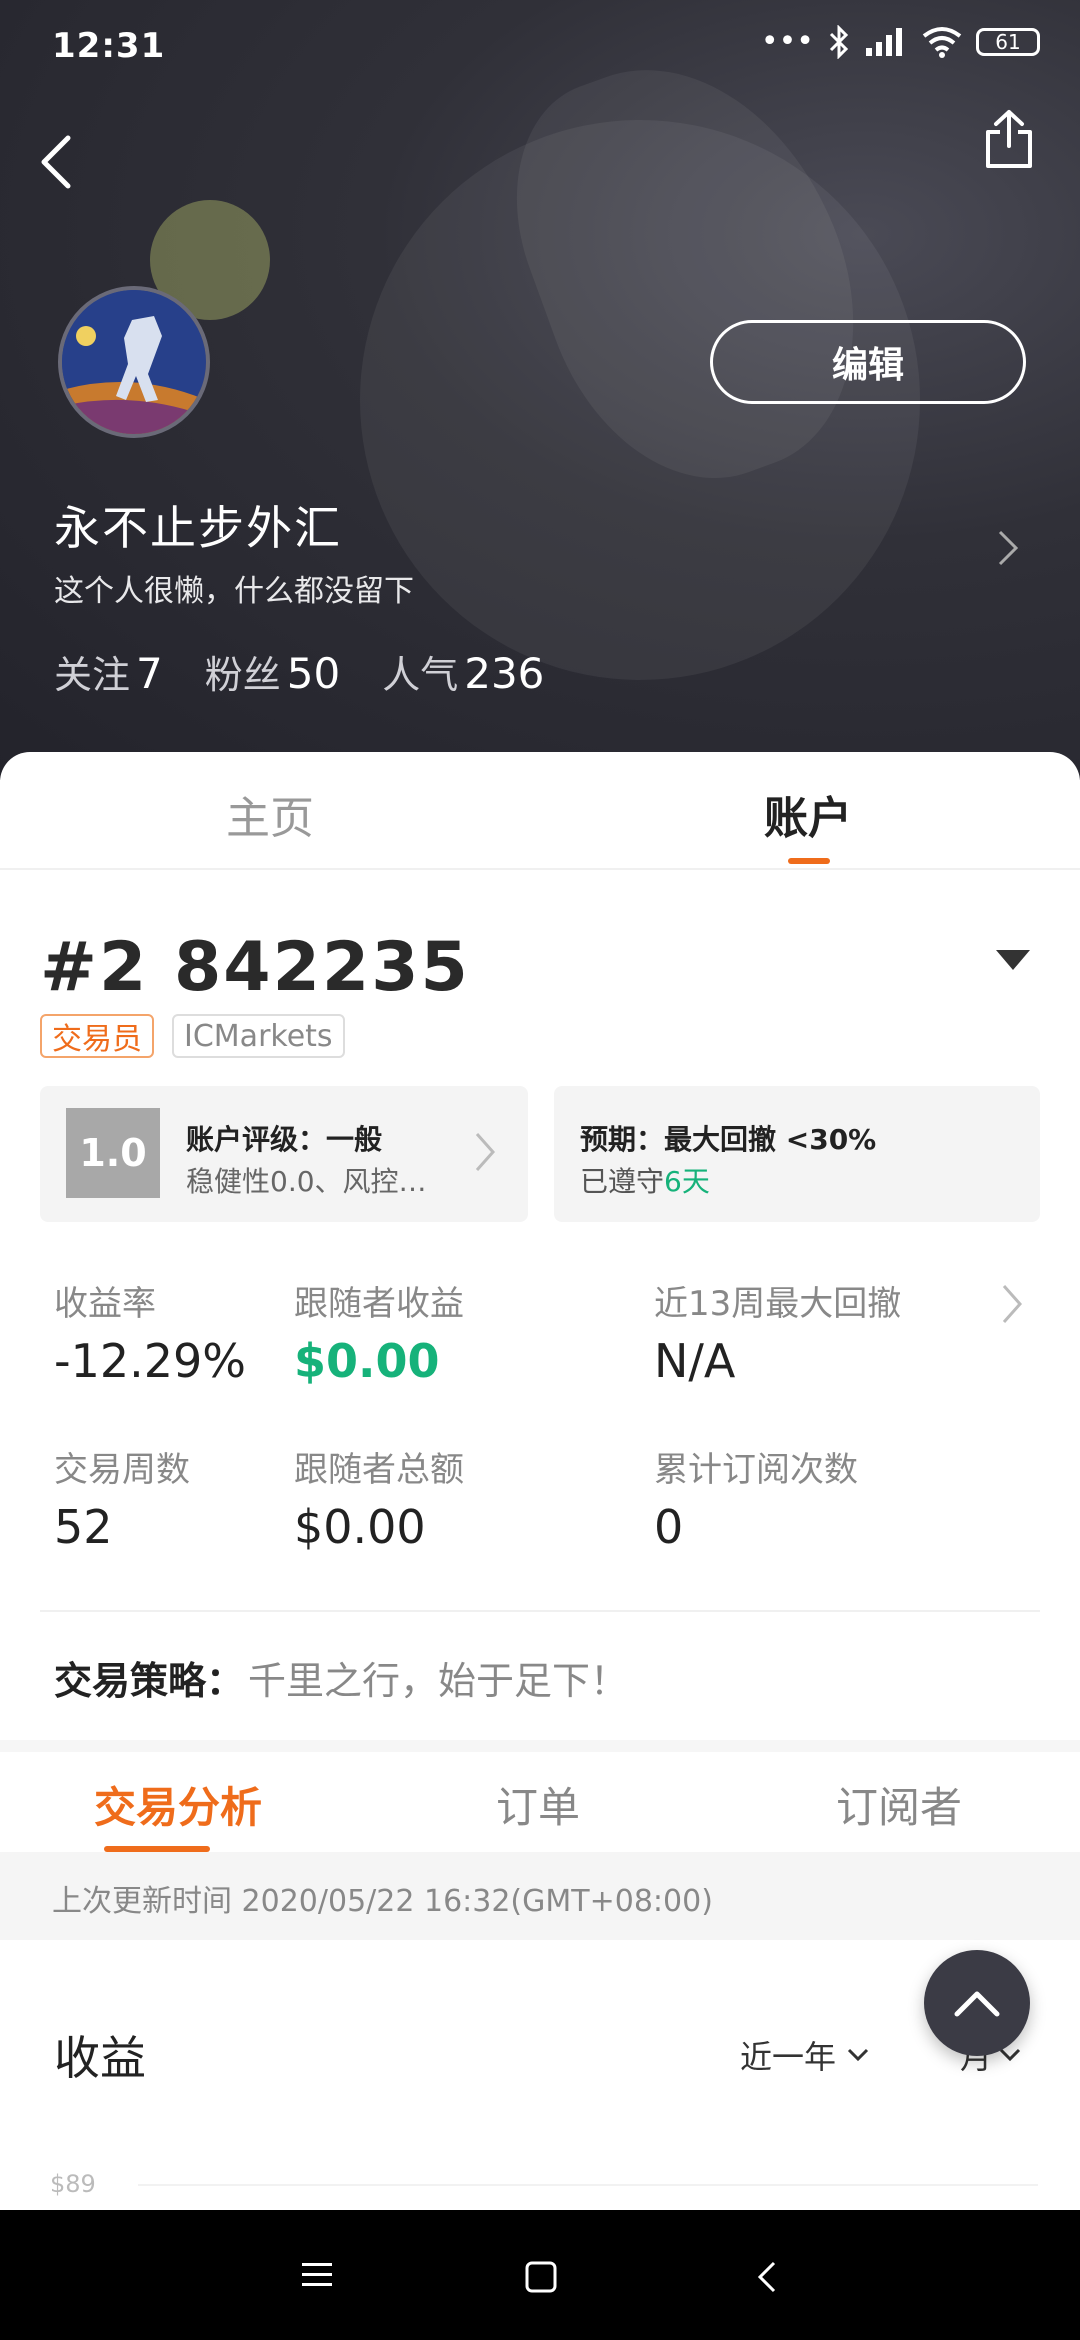  What do you see at coordinates (728, 1139) in the screenshot?
I see `expectation-title: 预期：最大回撤 <30%` at bounding box center [728, 1139].